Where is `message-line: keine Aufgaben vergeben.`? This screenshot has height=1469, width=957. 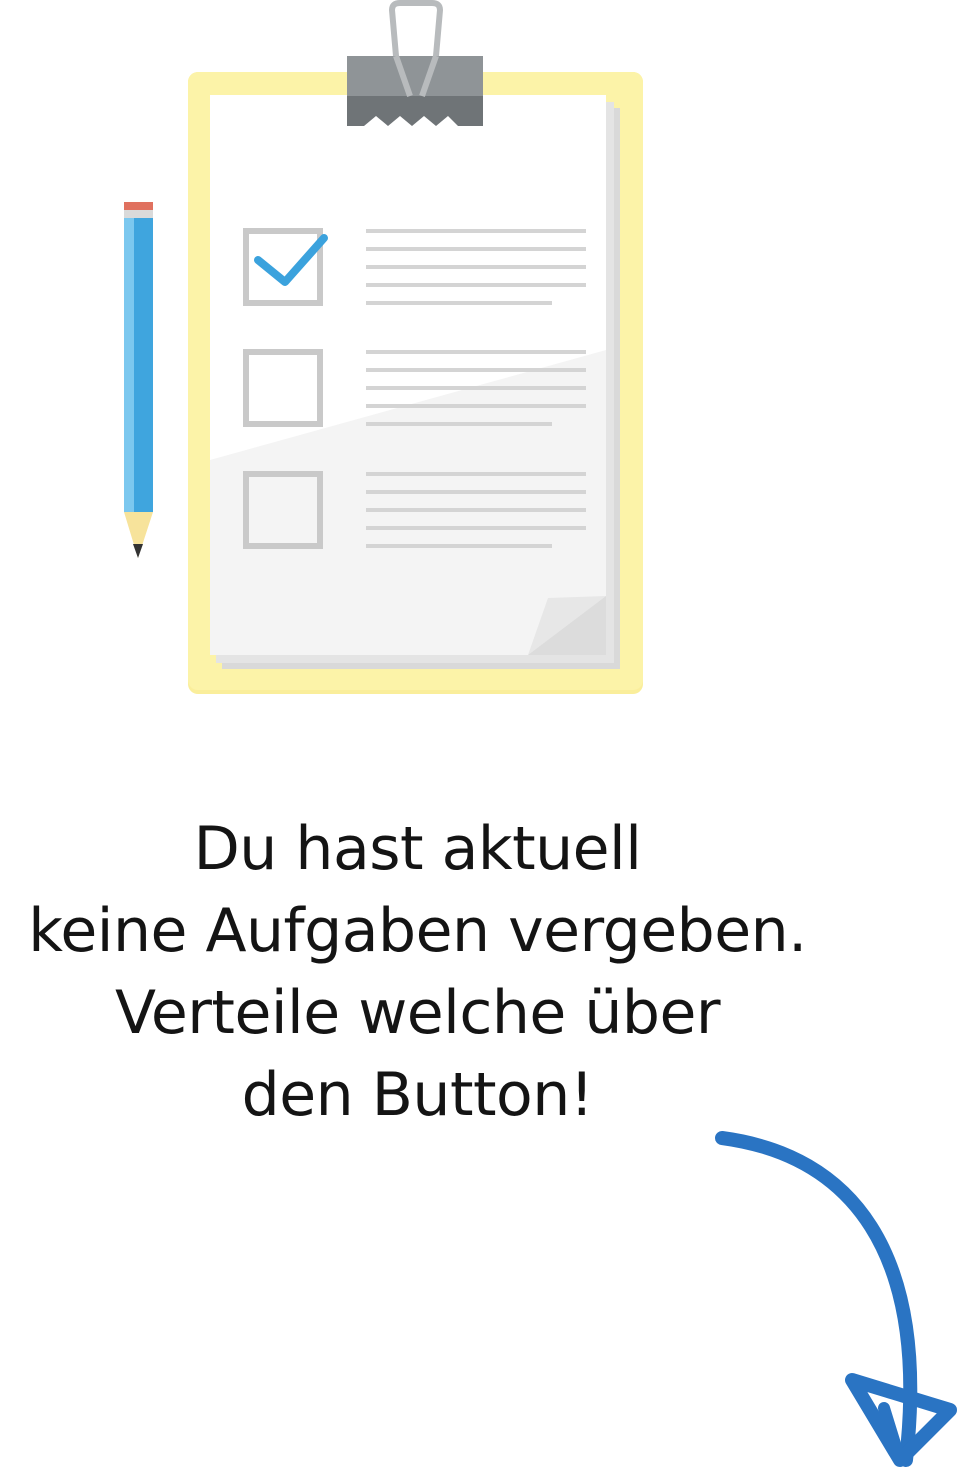
message-line: keine Aufgaben vergeben. is located at coordinates (417, 931).